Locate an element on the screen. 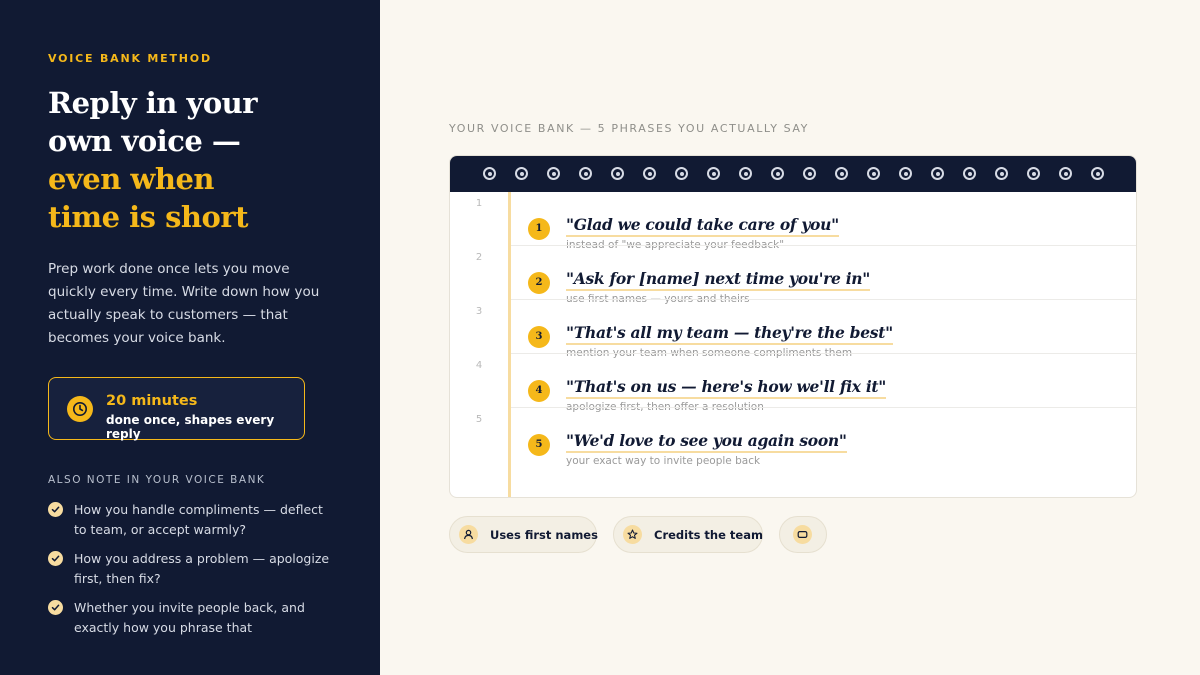 The image size is (1200, 675). line-number: 2 is located at coordinates (479, 257).